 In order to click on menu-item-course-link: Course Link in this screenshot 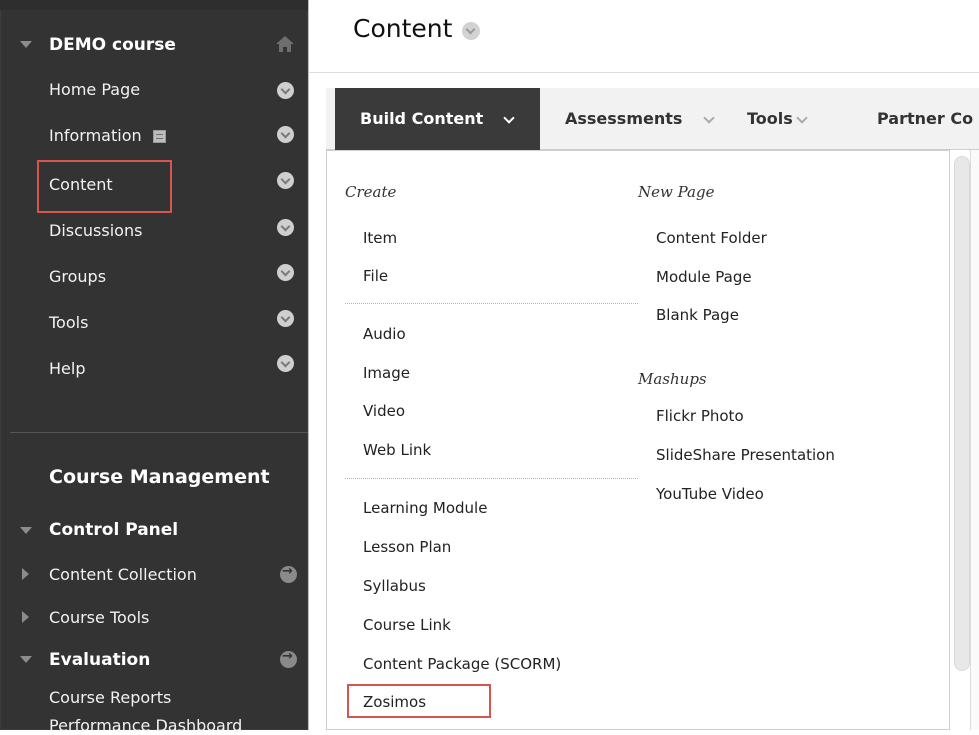, I will do `click(407, 625)`.